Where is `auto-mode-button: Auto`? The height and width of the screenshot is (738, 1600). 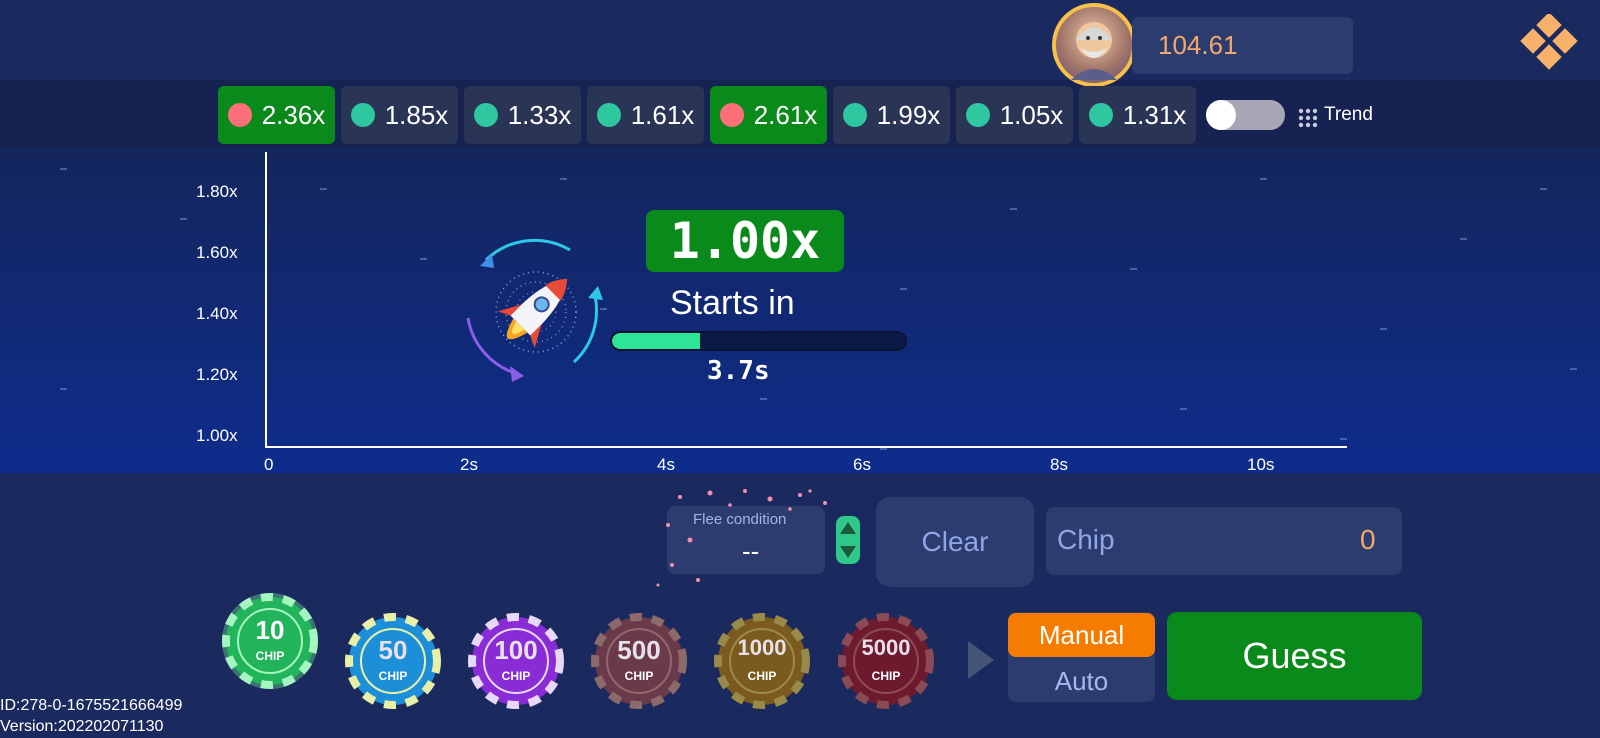
auto-mode-button: Auto is located at coordinates (1081, 681).